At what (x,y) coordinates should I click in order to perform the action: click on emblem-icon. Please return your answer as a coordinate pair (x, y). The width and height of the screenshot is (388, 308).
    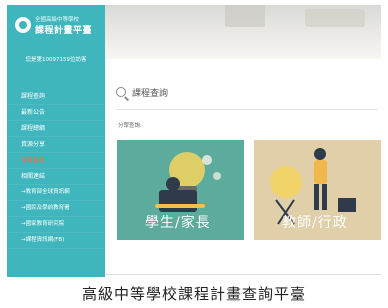
    Looking at the image, I should click on (23, 25).